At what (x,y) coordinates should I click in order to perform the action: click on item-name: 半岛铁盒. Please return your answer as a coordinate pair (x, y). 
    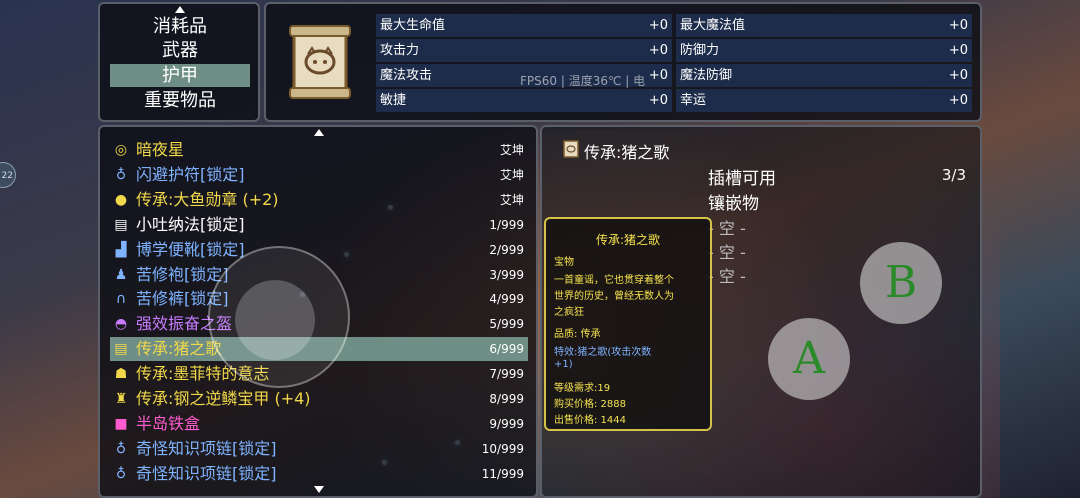
    Looking at the image, I should click on (168, 423).